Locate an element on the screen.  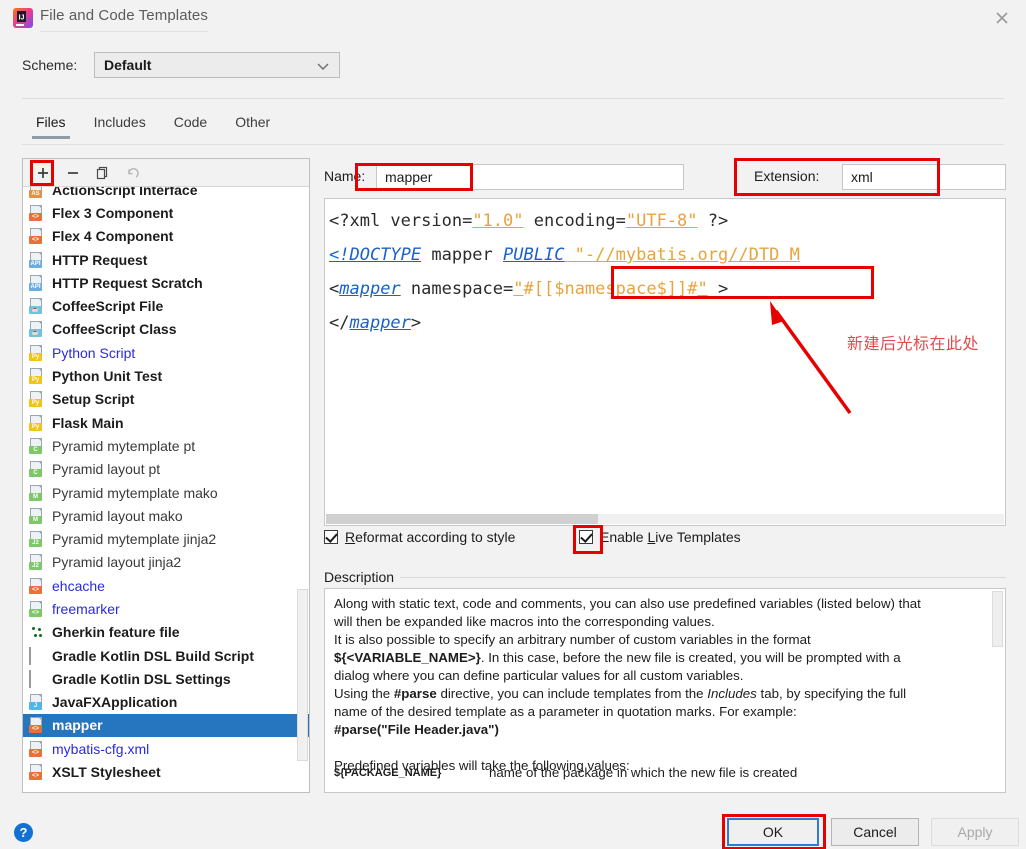
pyramid-icon: C is located at coordinates (37, 469).